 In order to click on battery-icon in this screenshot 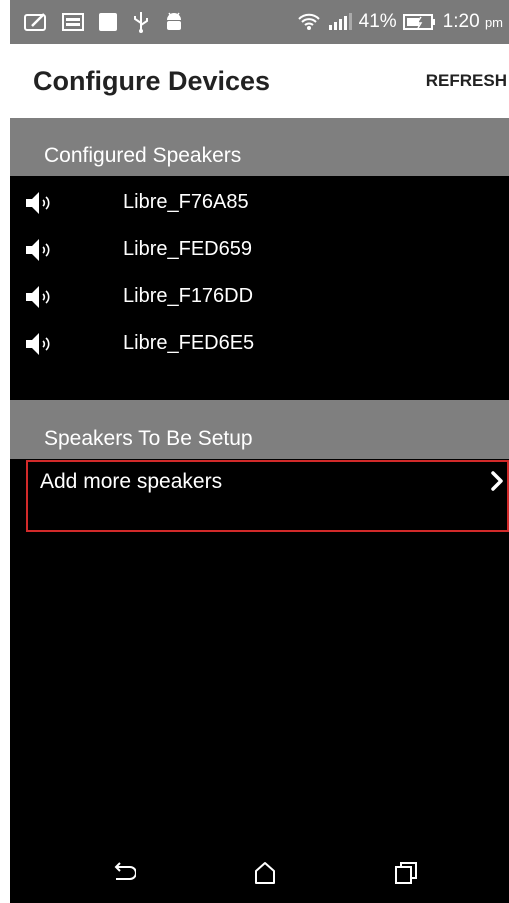, I will do `click(419, 22)`.